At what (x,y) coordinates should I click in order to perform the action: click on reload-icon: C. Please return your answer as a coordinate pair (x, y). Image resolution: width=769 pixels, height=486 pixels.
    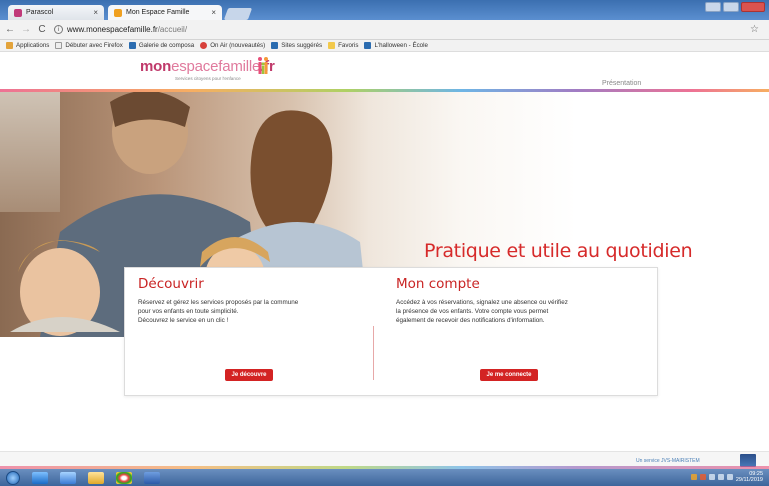
    Looking at the image, I should click on (42, 29).